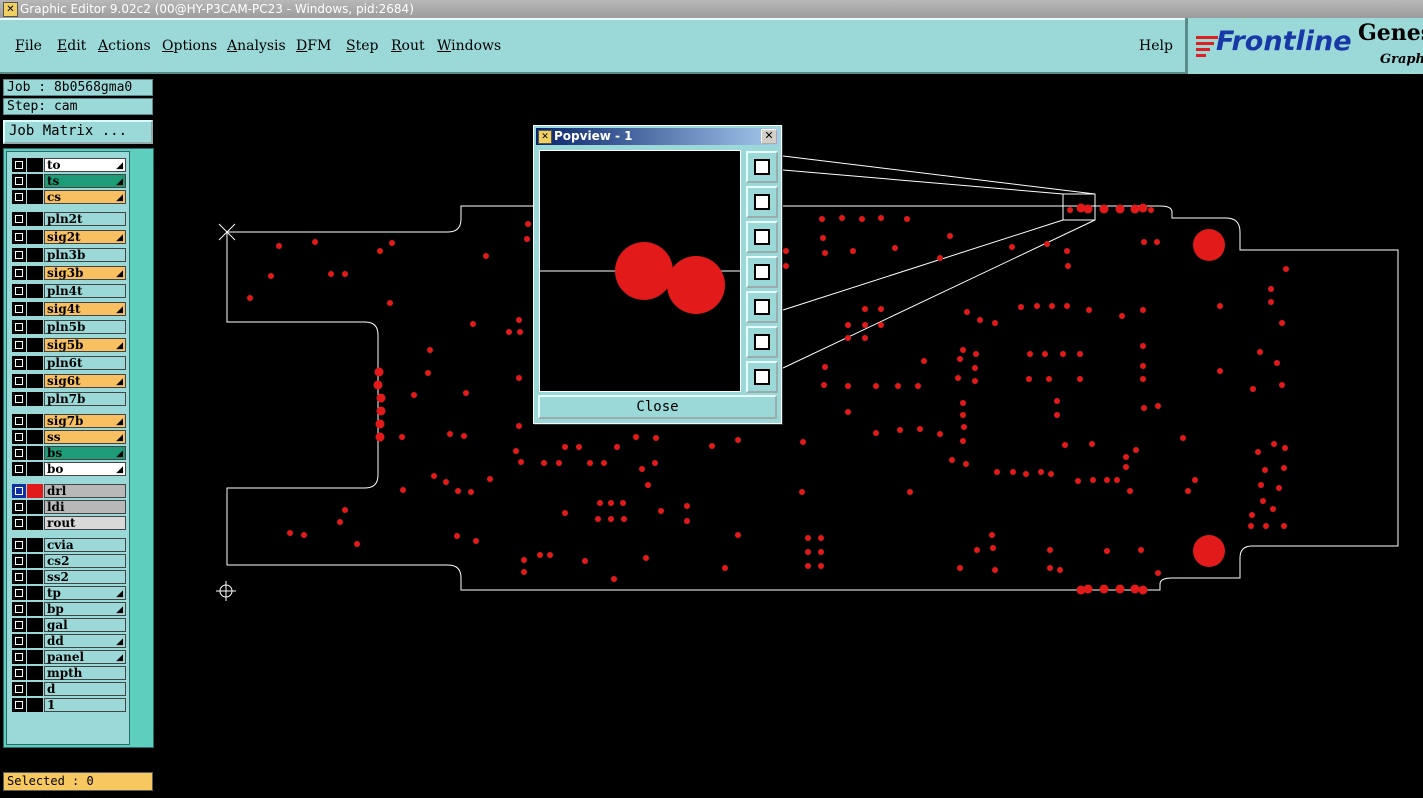 This screenshot has height=798, width=1423. I want to click on layer-row-dd: dd ◢, so click(69, 641).